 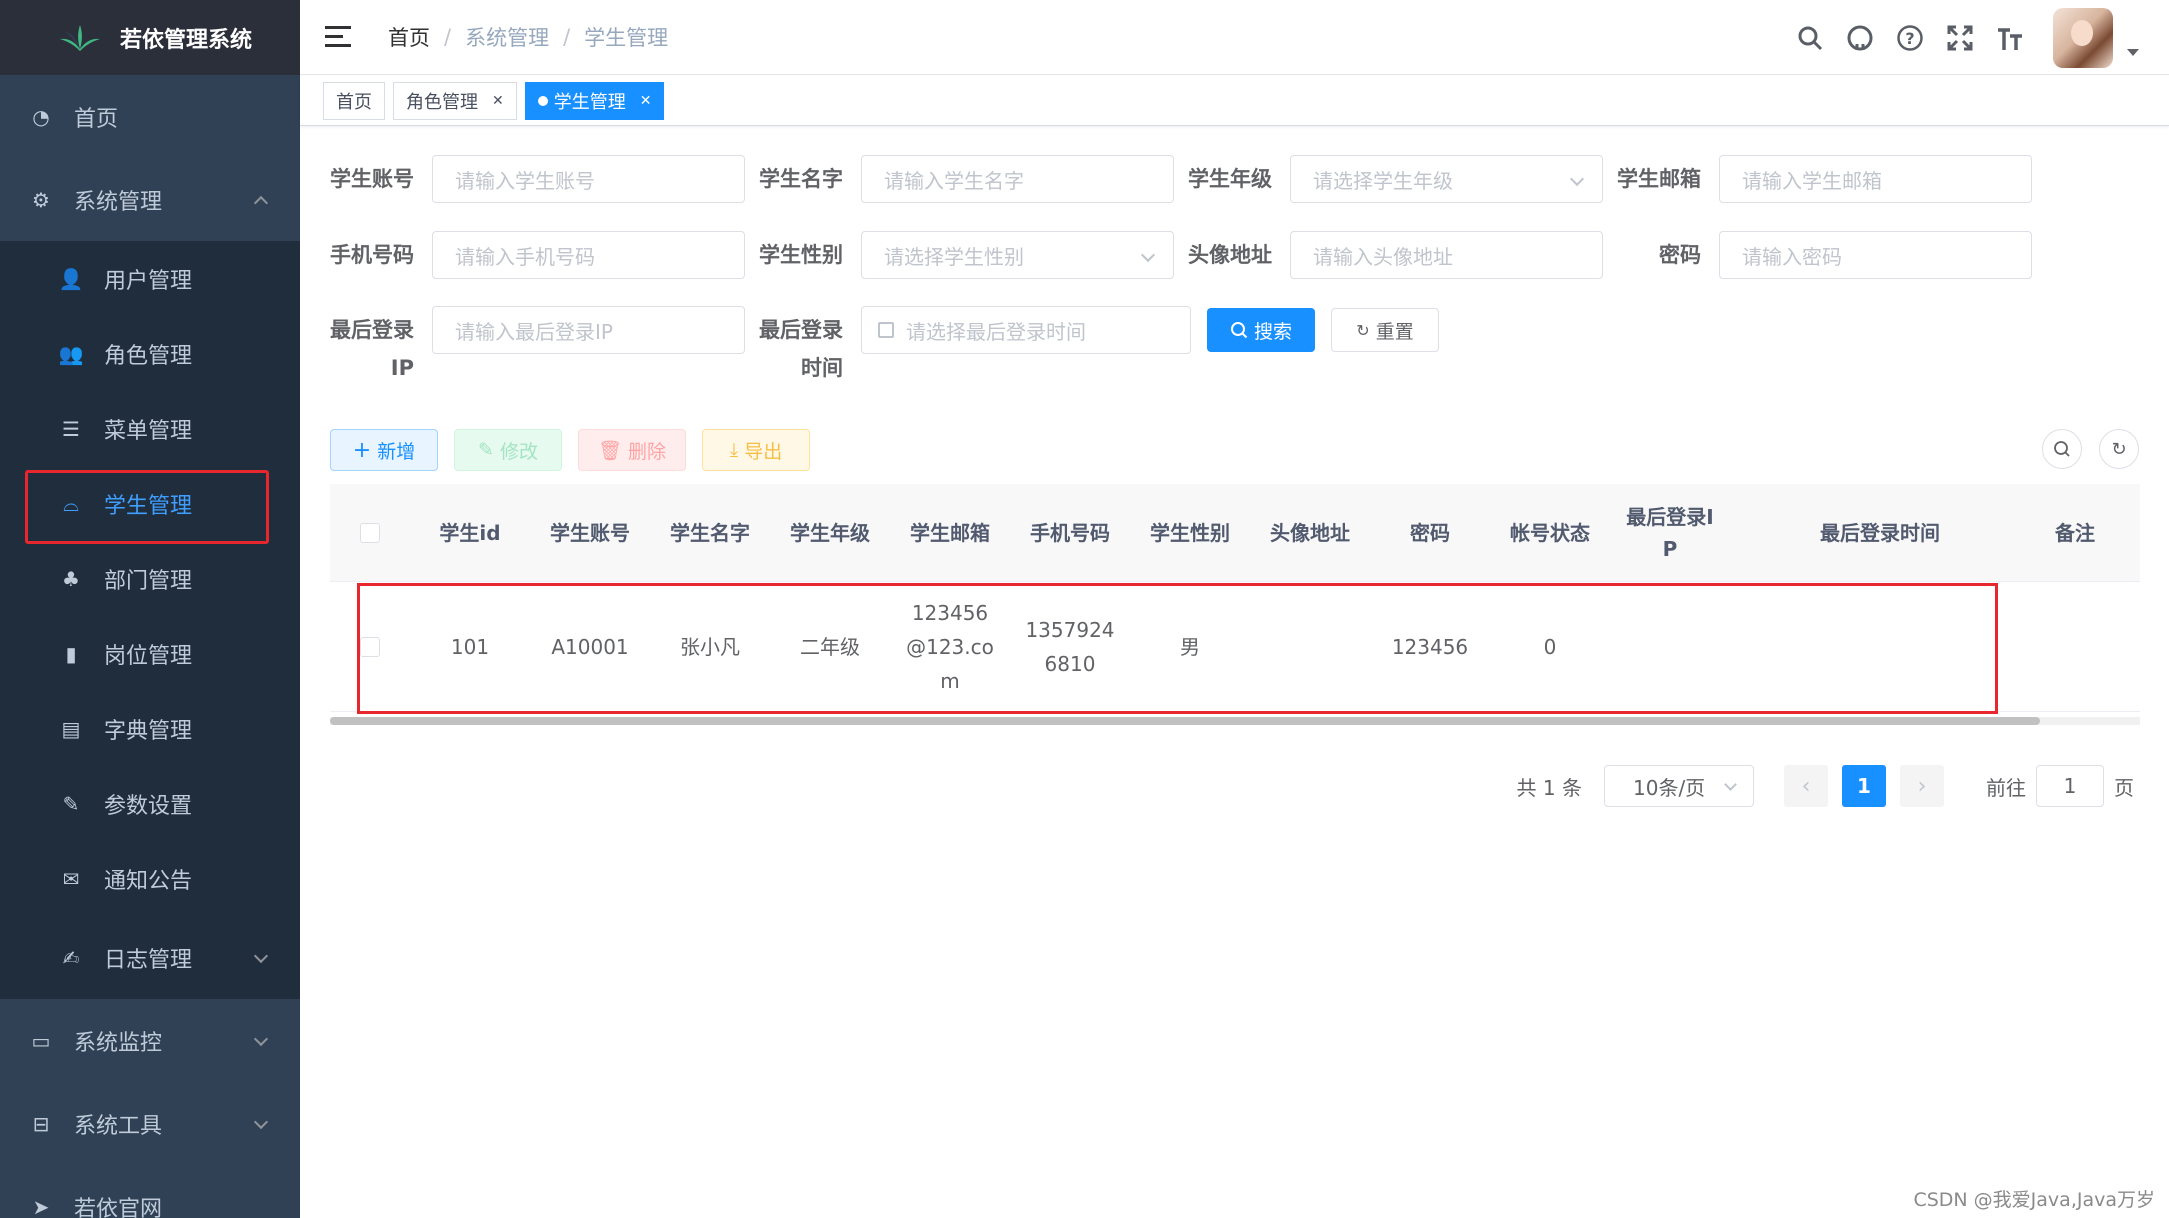 I want to click on breadcrumb-system: 系统管理, so click(x=507, y=38).